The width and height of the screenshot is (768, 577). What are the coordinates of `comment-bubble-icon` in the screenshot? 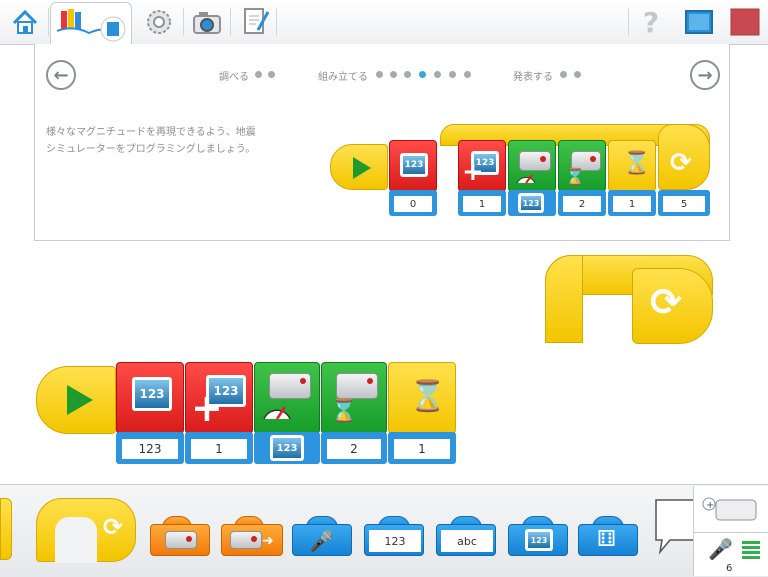 It's located at (674, 526).